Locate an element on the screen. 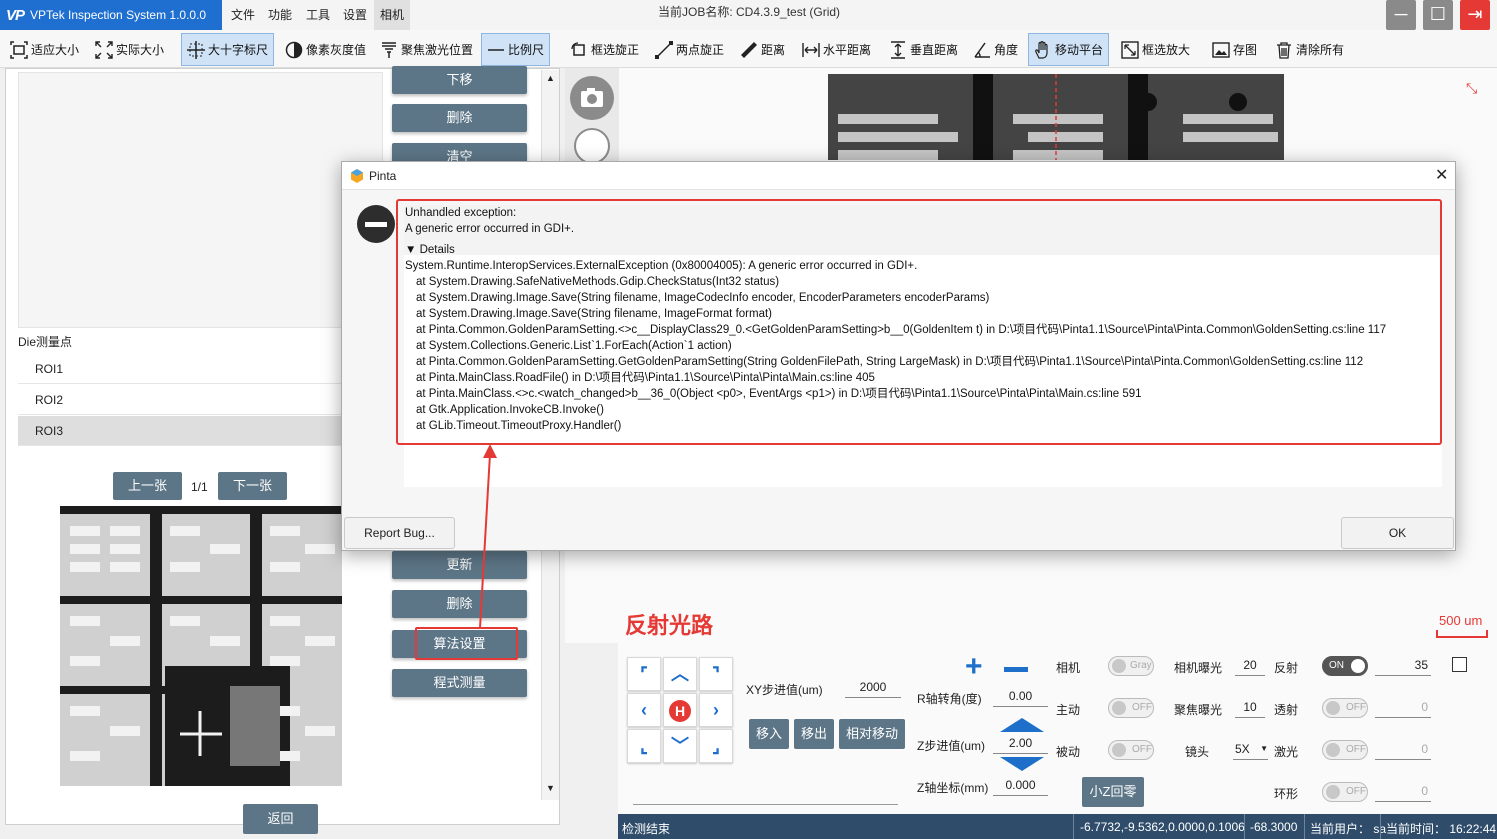 The height and width of the screenshot is (839, 1497). roi-item: ROI2 is located at coordinates (180, 400).